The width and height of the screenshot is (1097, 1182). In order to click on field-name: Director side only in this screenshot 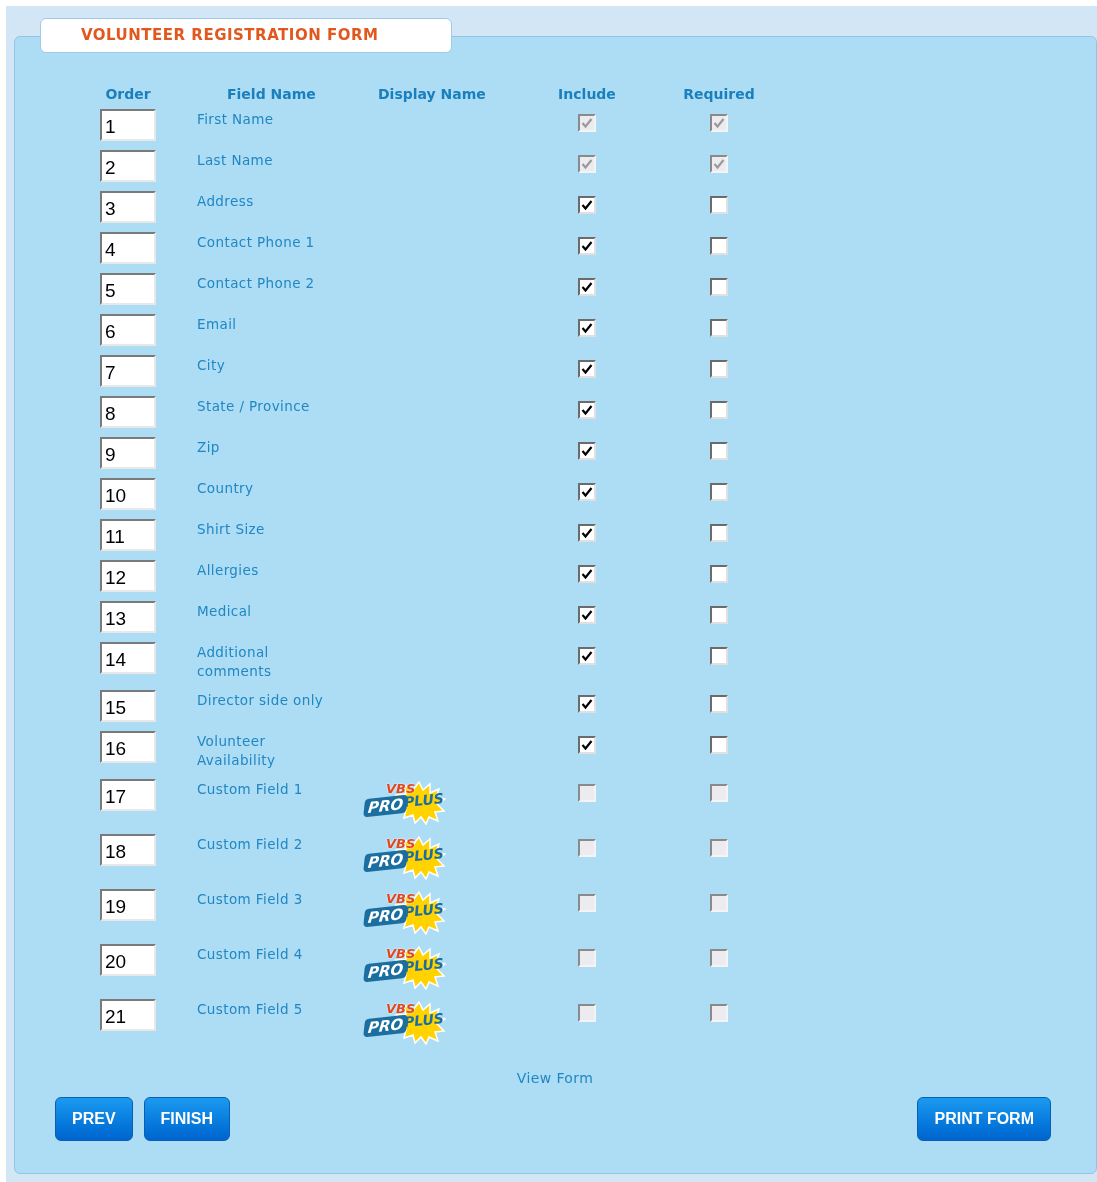, I will do `click(261, 700)`.